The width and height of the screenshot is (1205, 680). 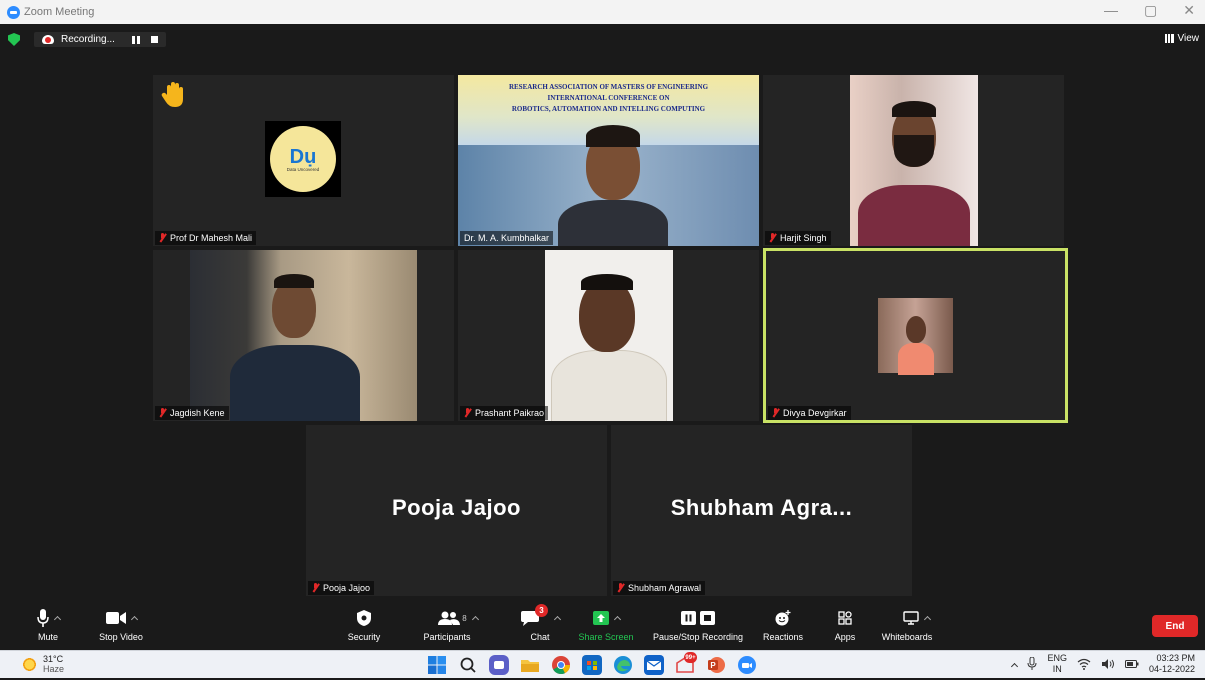 I want to click on wifi-icon, so click(x=1084, y=664).